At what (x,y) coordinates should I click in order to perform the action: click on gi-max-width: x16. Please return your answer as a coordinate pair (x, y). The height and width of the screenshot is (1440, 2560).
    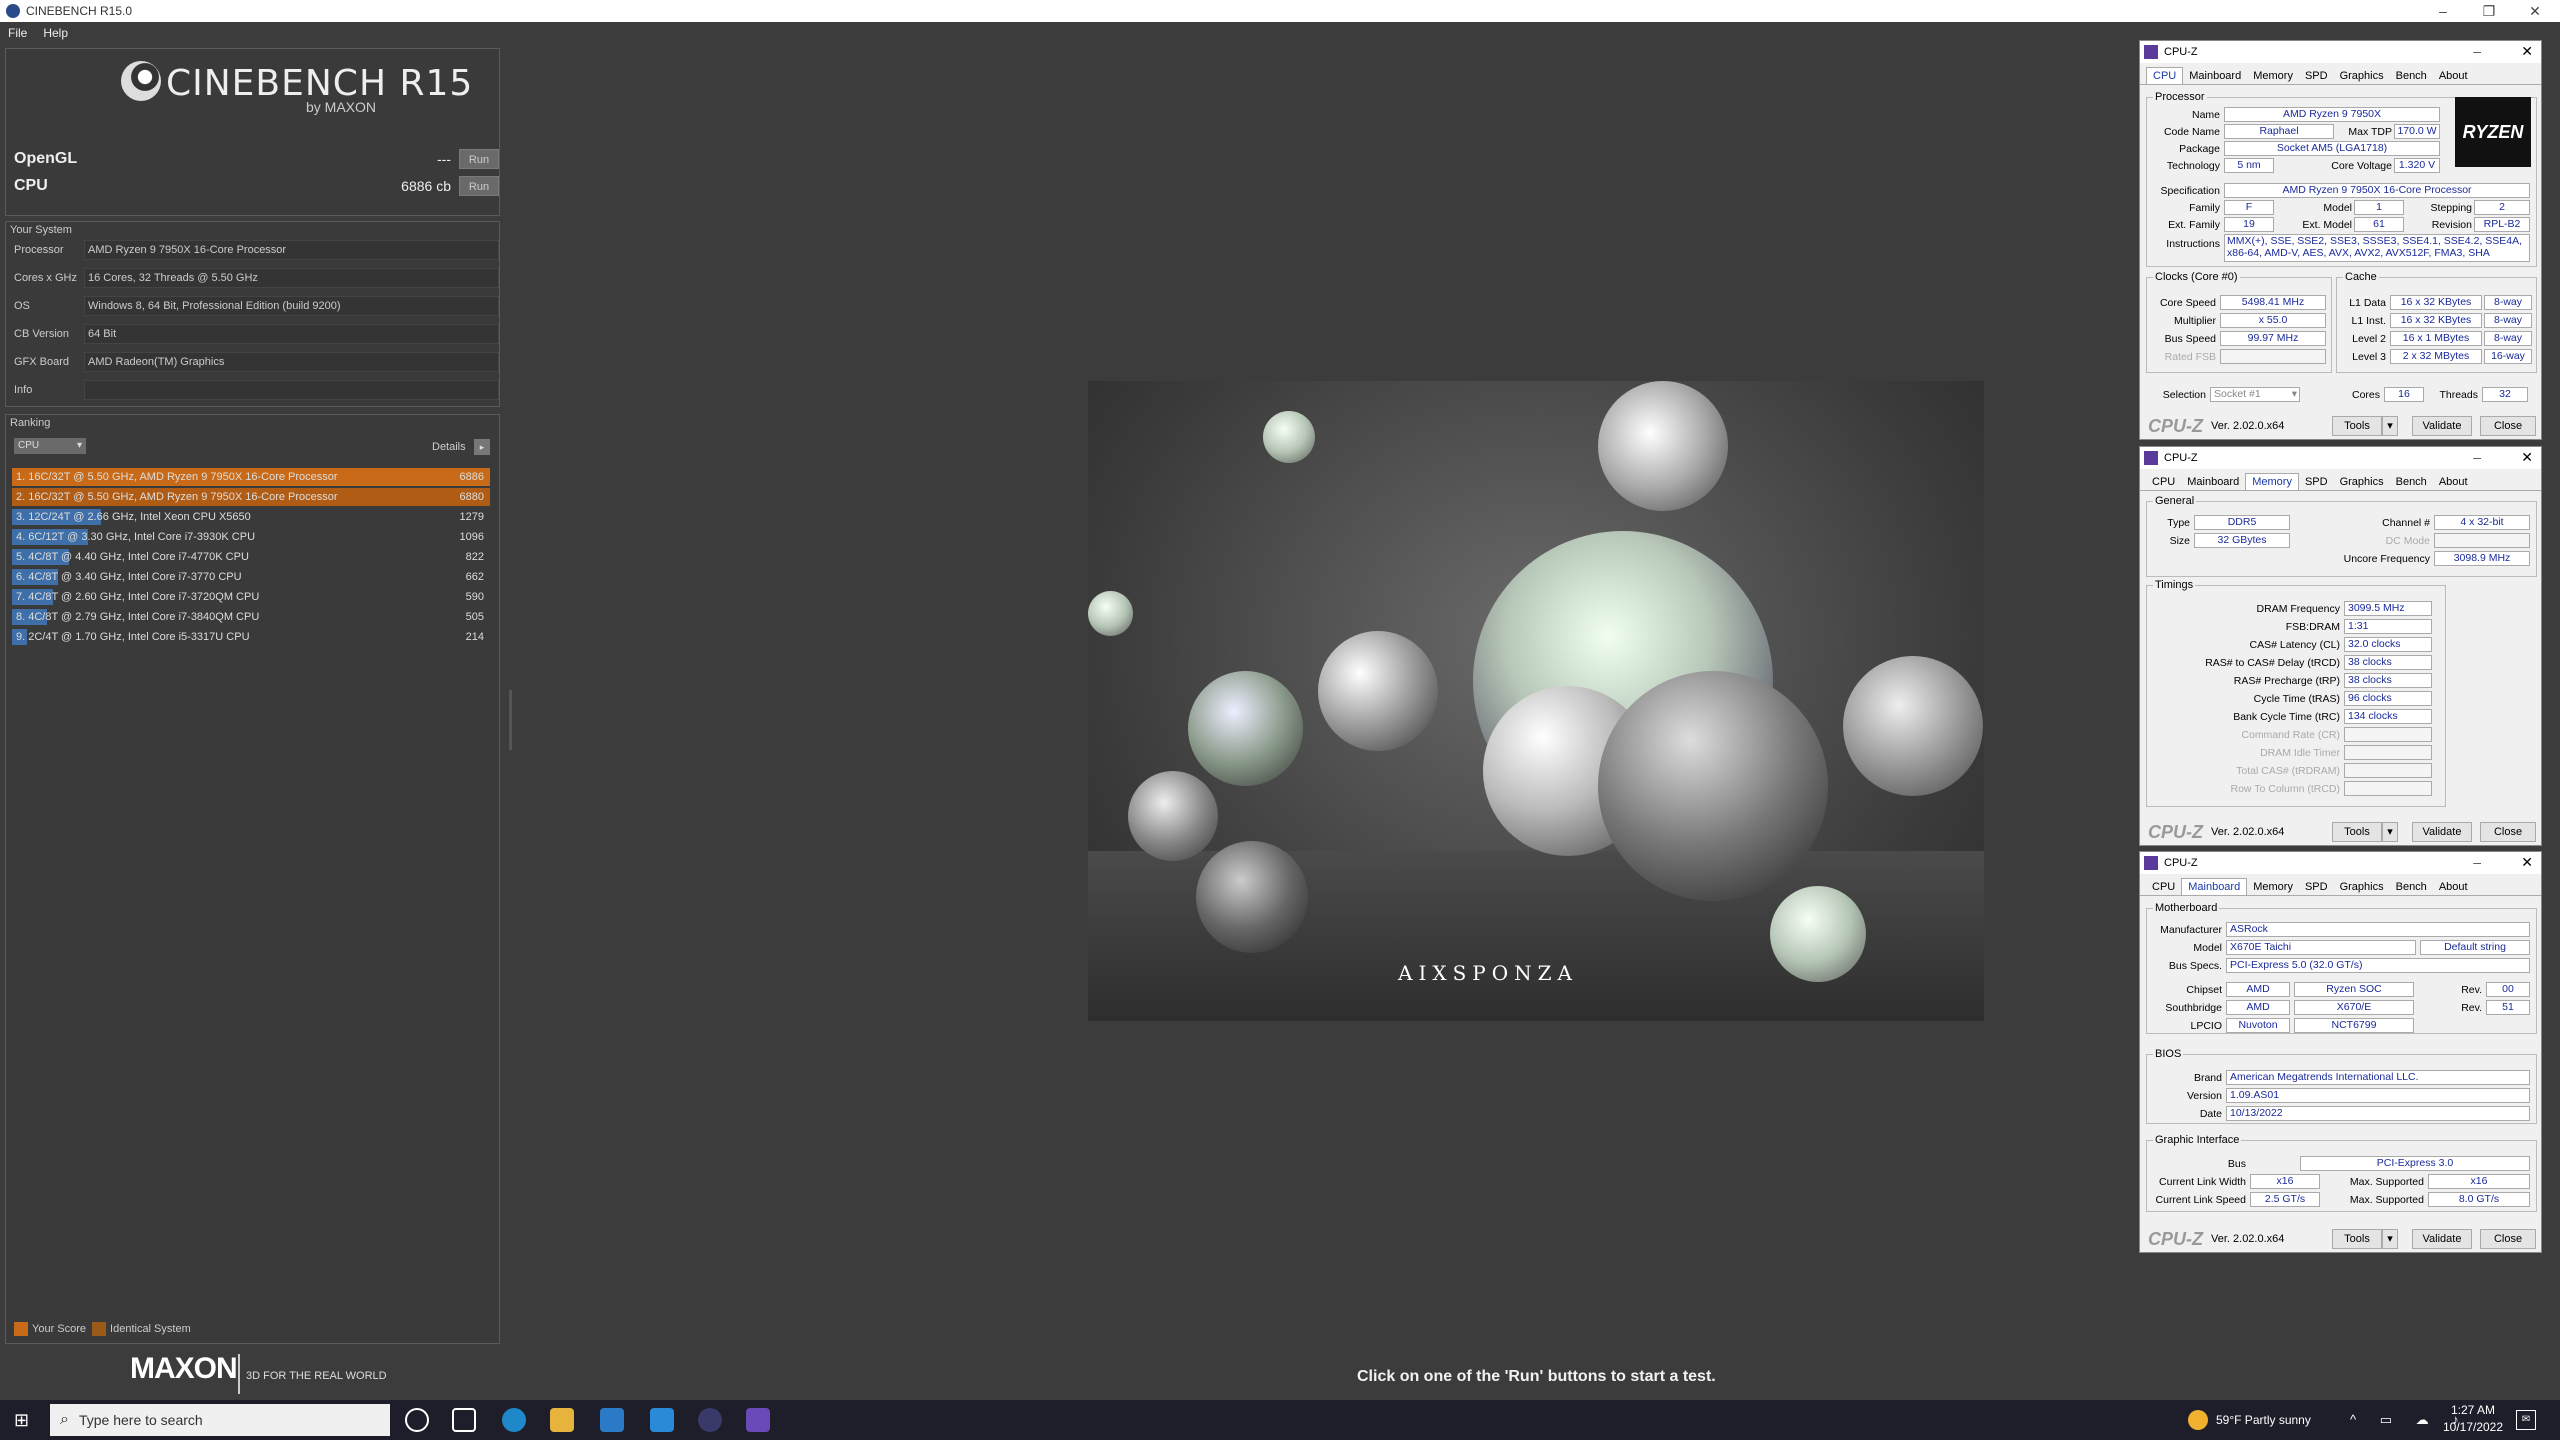
    Looking at the image, I should click on (2479, 1181).